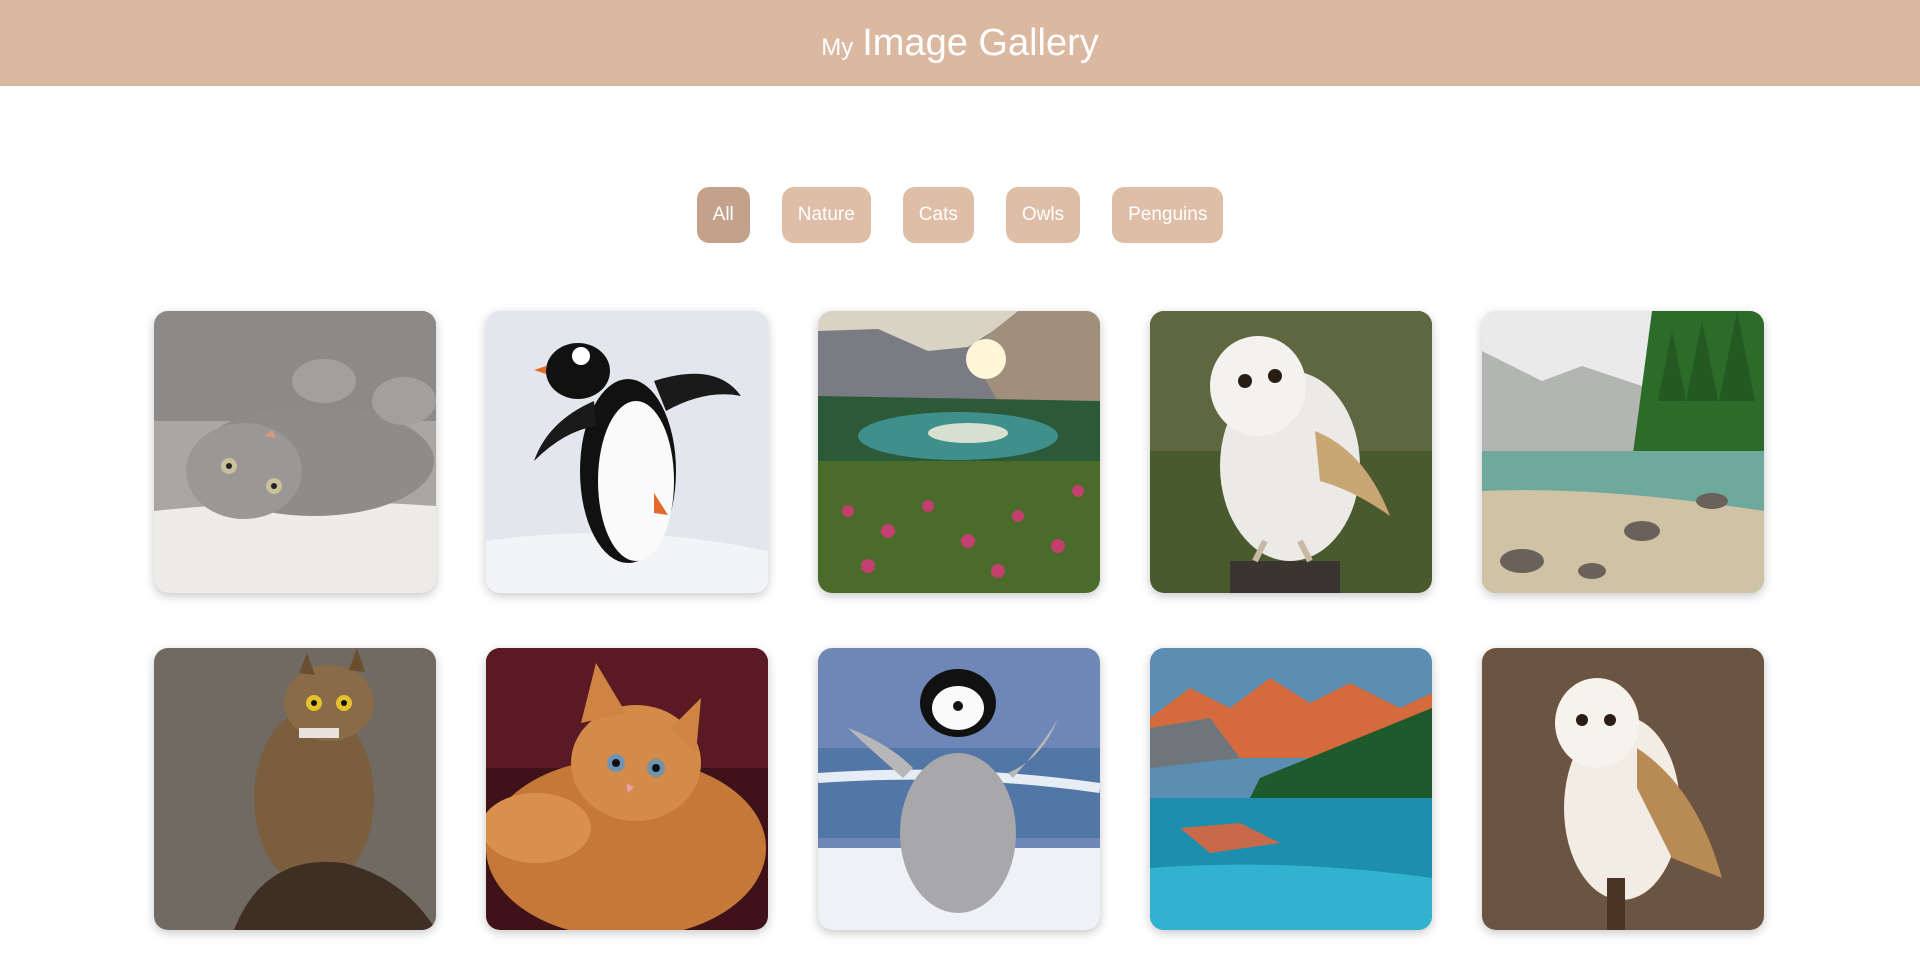 The height and width of the screenshot is (969, 1920). I want to click on barn-owl-photo, so click(1291, 452).